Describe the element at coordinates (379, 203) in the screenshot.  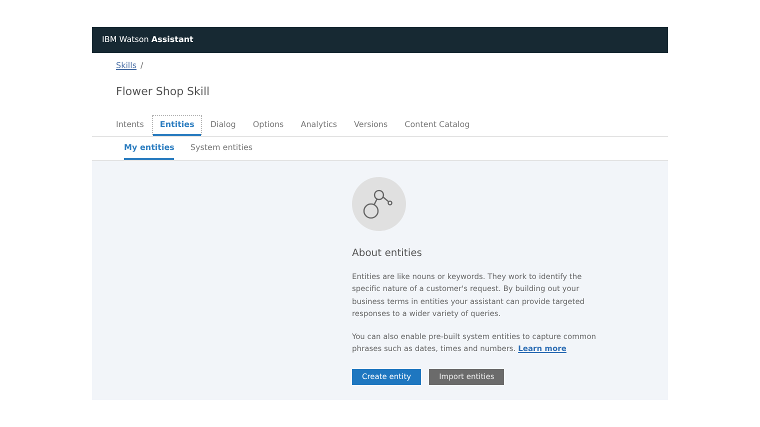
I see `entity-icon` at that location.